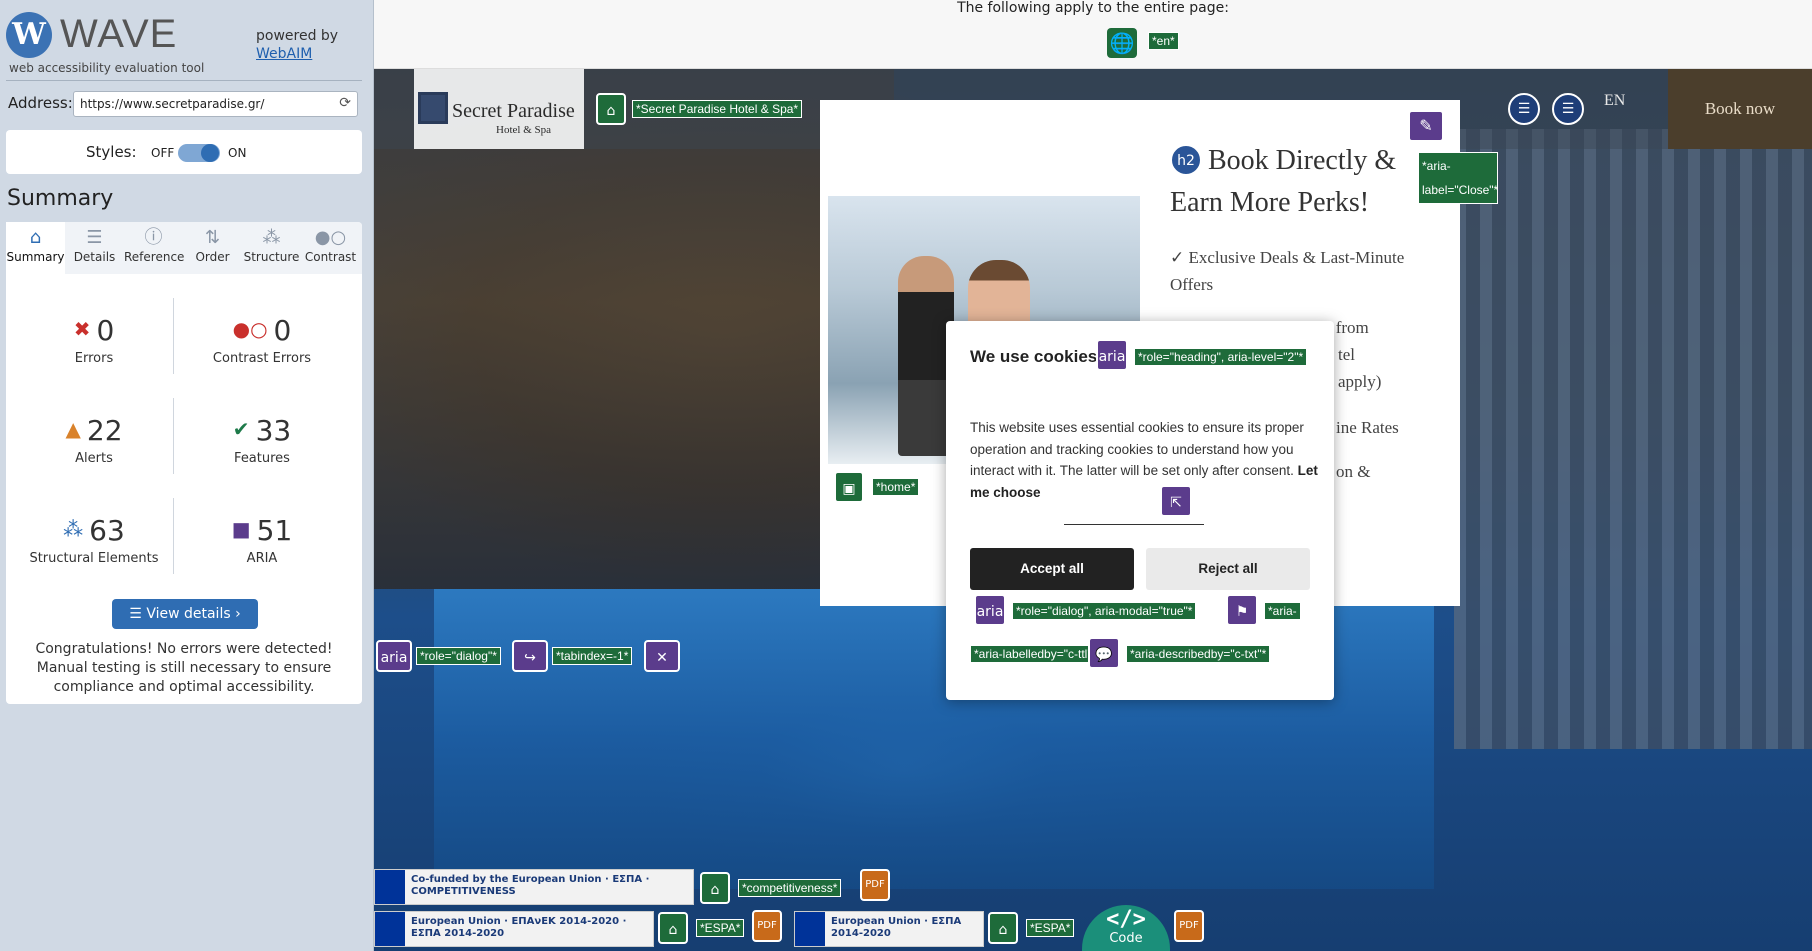 This screenshot has height=951, width=1812. What do you see at coordinates (627, 879) in the screenshot?
I see `espa-logo-text: ΕΣΠΑ` at bounding box center [627, 879].